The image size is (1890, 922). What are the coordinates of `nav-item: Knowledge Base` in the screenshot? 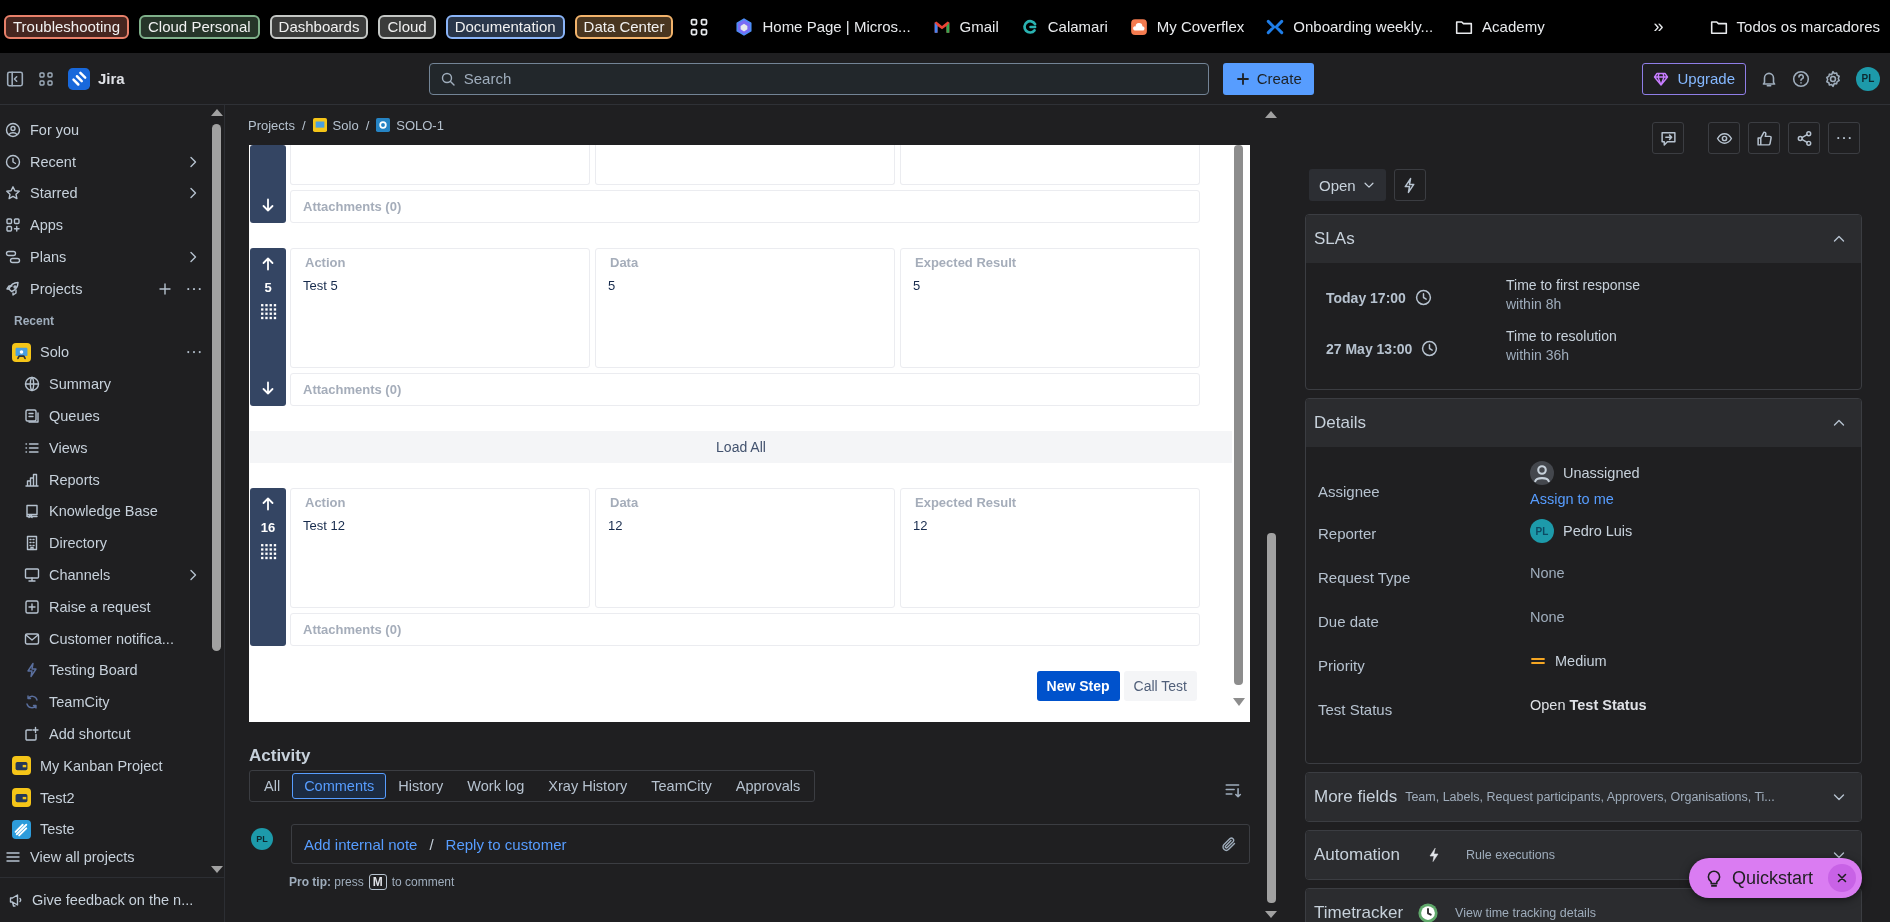 It's located at (112, 511).